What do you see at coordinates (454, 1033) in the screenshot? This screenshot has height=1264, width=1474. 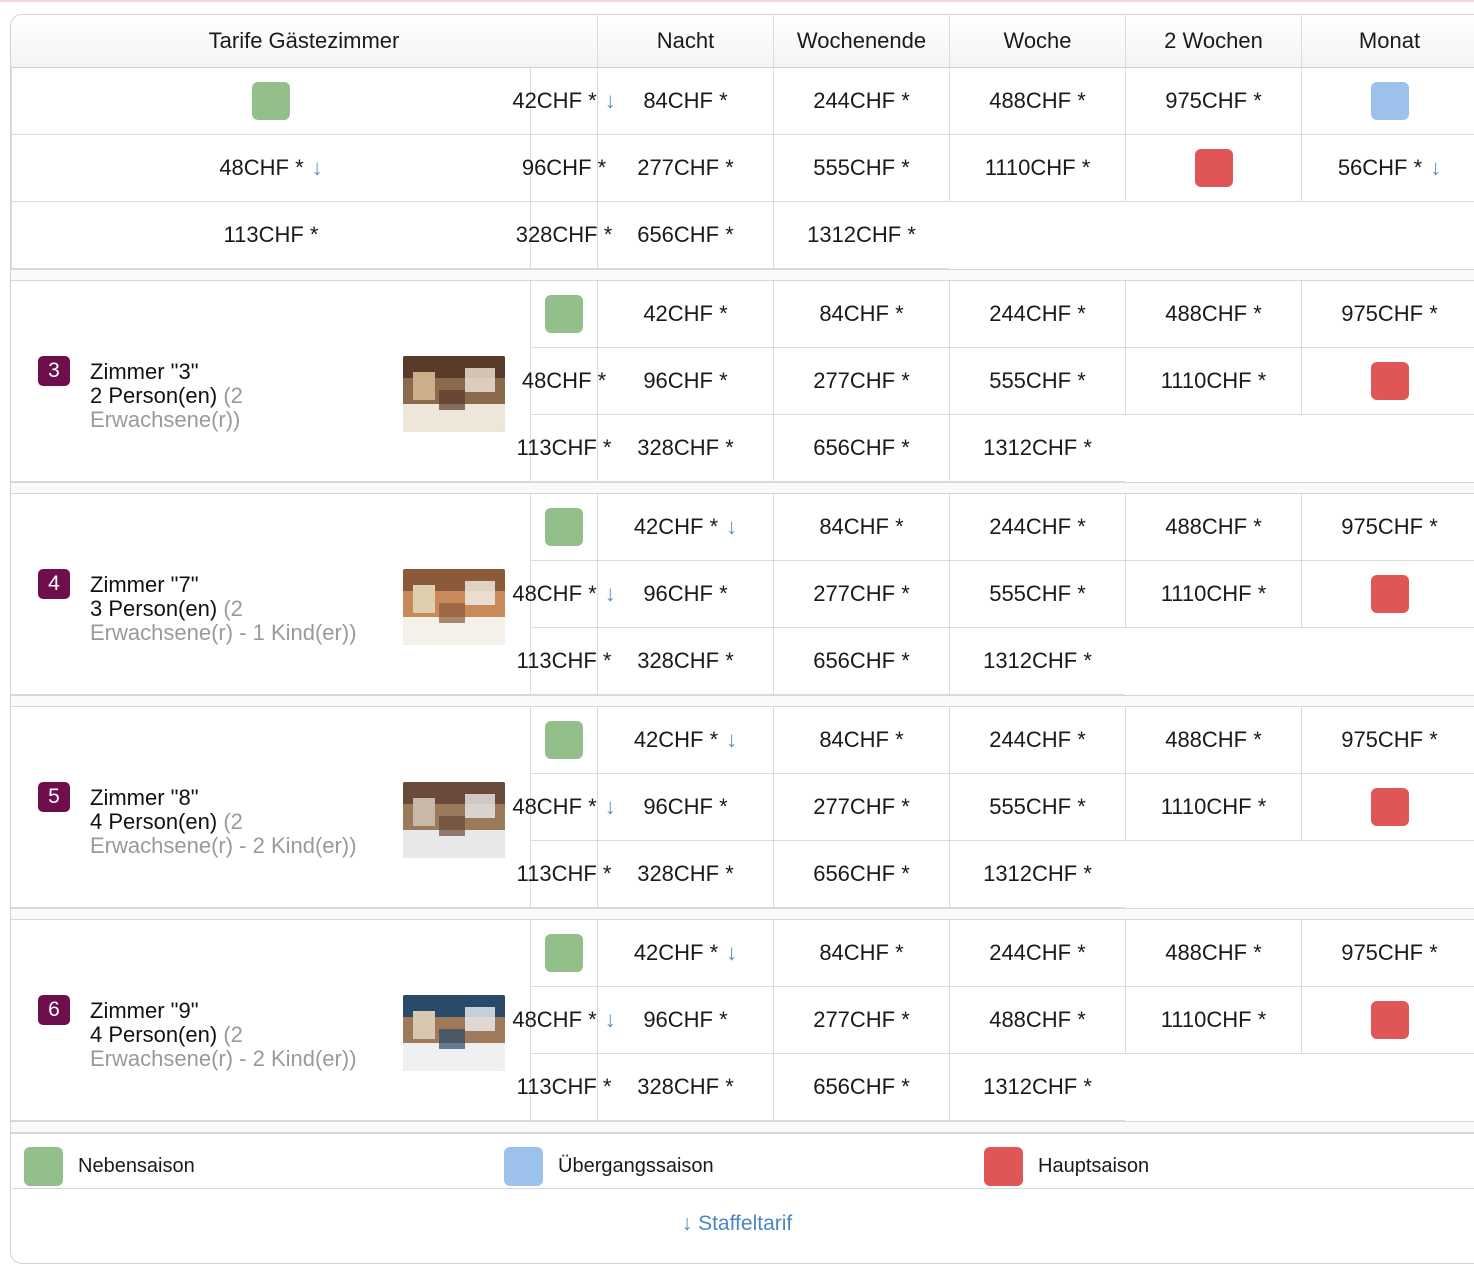 I see `room-9-photo` at bounding box center [454, 1033].